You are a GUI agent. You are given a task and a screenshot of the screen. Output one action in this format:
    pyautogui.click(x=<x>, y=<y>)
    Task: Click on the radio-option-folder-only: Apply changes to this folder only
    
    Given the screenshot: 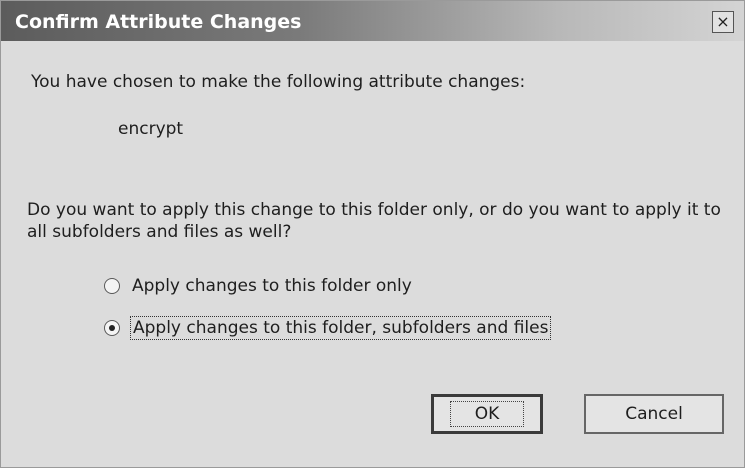 What is the action you would take?
    pyautogui.click(x=259, y=286)
    